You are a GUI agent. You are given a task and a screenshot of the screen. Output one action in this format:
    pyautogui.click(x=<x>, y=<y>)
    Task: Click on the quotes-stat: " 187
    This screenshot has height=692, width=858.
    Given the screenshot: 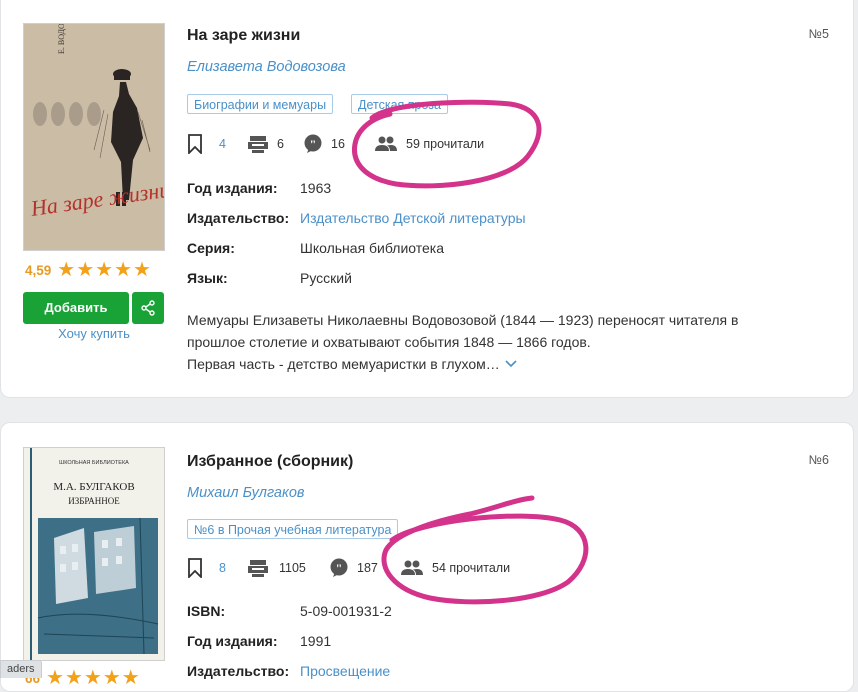 What is the action you would take?
    pyautogui.click(x=359, y=568)
    